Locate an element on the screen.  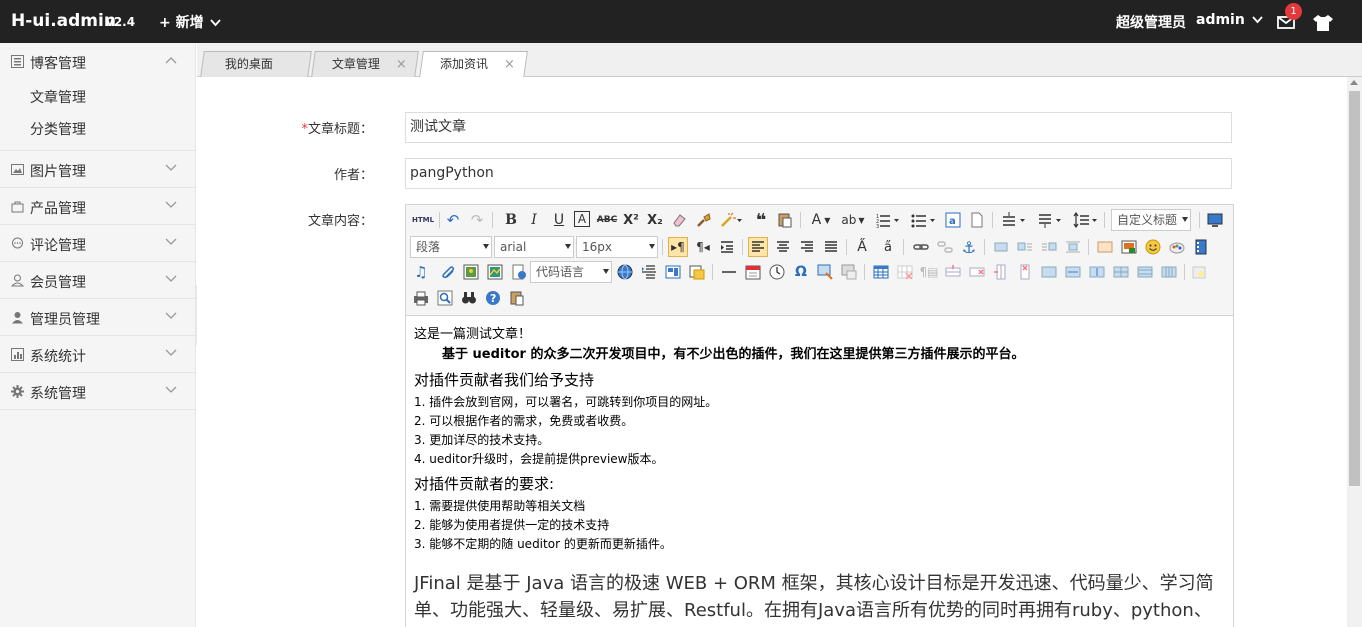
undo-icon: ↶ is located at coordinates (453, 220).